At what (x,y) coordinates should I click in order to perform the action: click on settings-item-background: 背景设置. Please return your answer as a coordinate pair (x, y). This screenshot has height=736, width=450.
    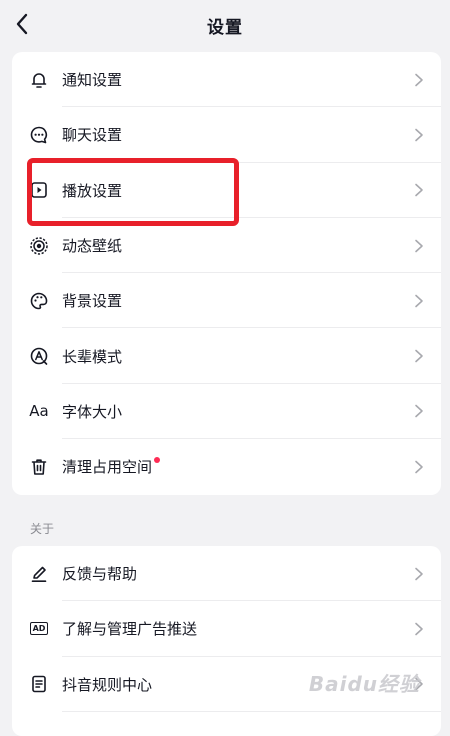
    Looking at the image, I should click on (226, 301).